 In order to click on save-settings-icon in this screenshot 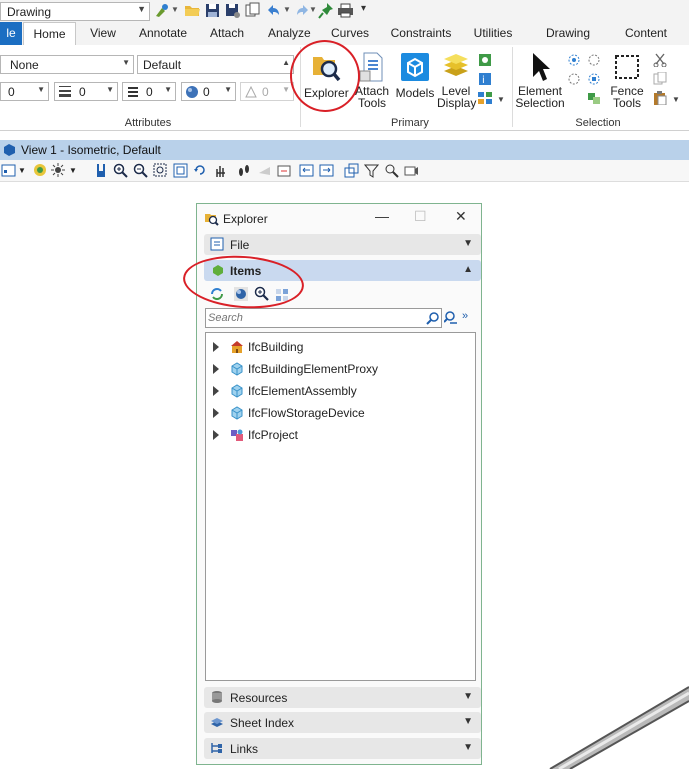, I will do `click(232, 10)`.